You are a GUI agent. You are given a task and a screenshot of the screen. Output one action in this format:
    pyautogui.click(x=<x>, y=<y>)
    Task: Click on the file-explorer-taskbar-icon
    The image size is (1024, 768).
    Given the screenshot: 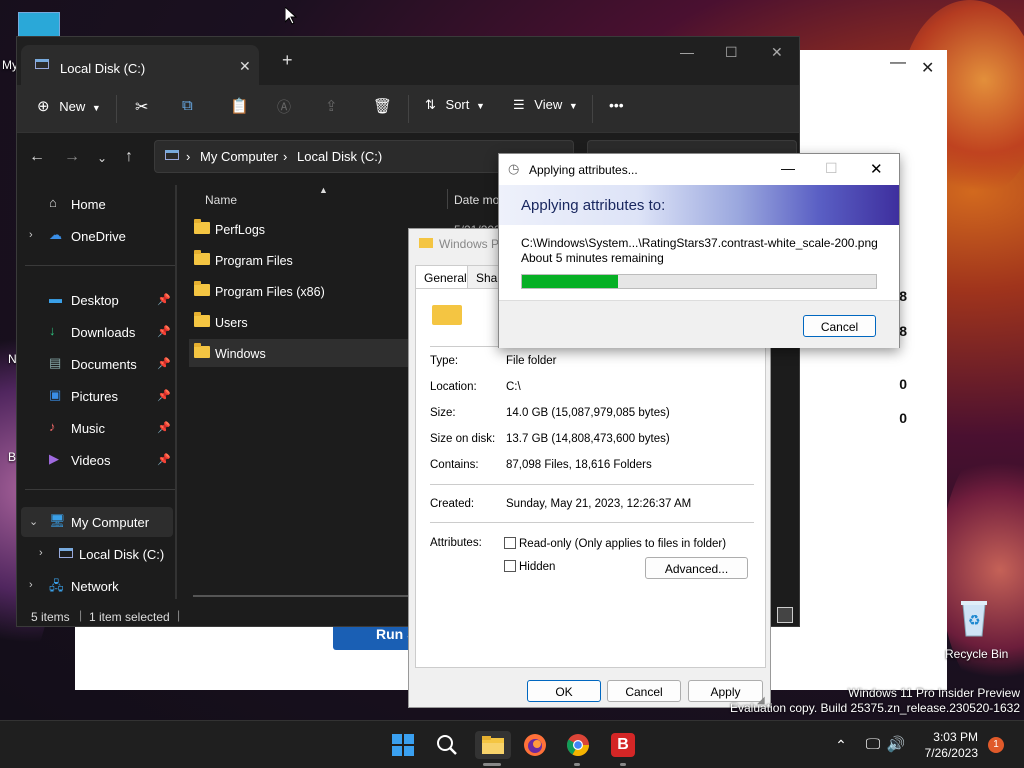 What is the action you would take?
    pyautogui.click(x=493, y=745)
    